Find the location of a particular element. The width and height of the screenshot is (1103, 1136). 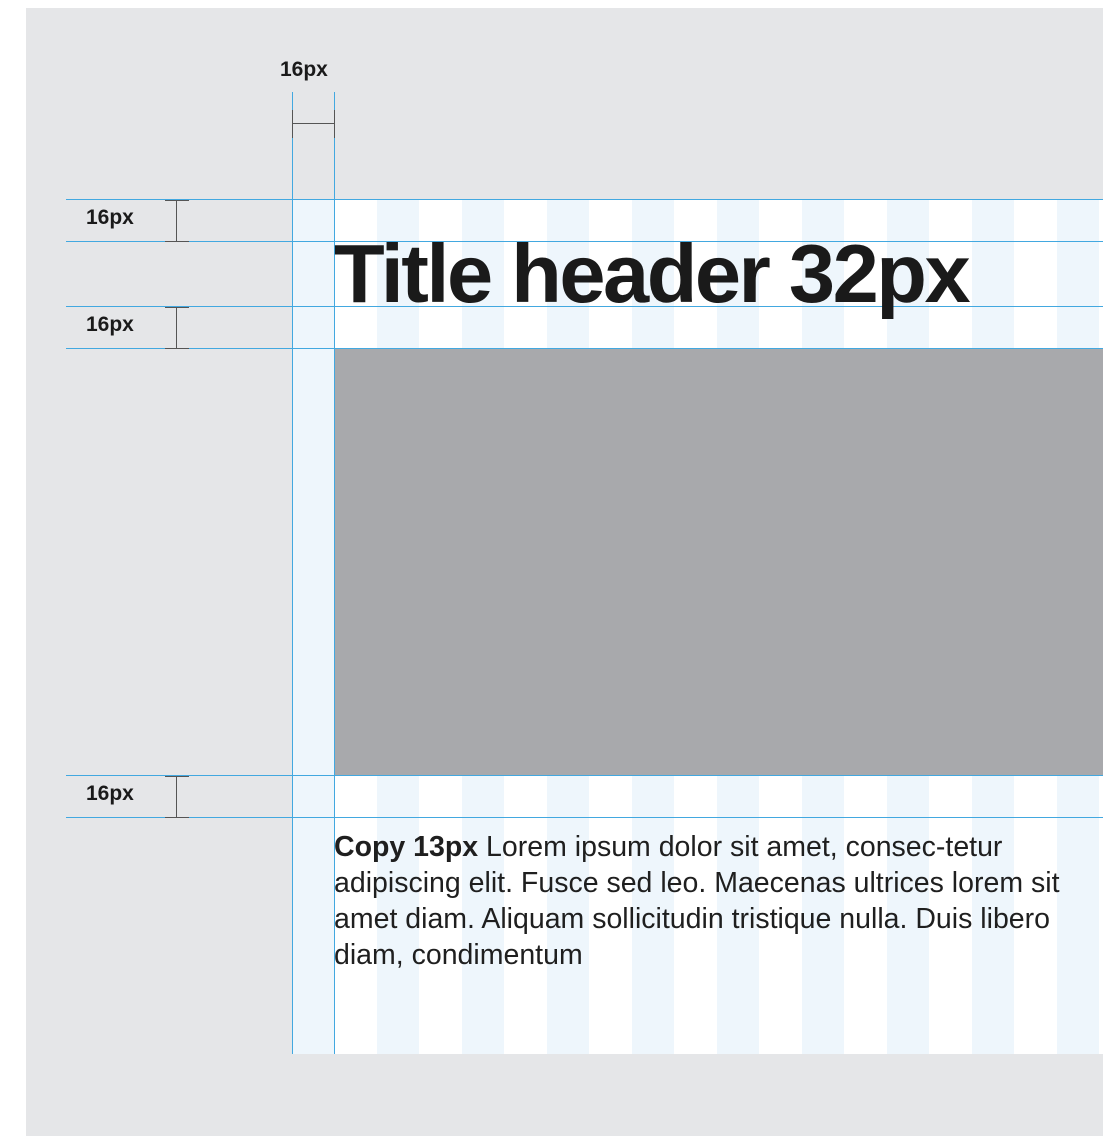

guide-line-image-end is located at coordinates (584, 775).